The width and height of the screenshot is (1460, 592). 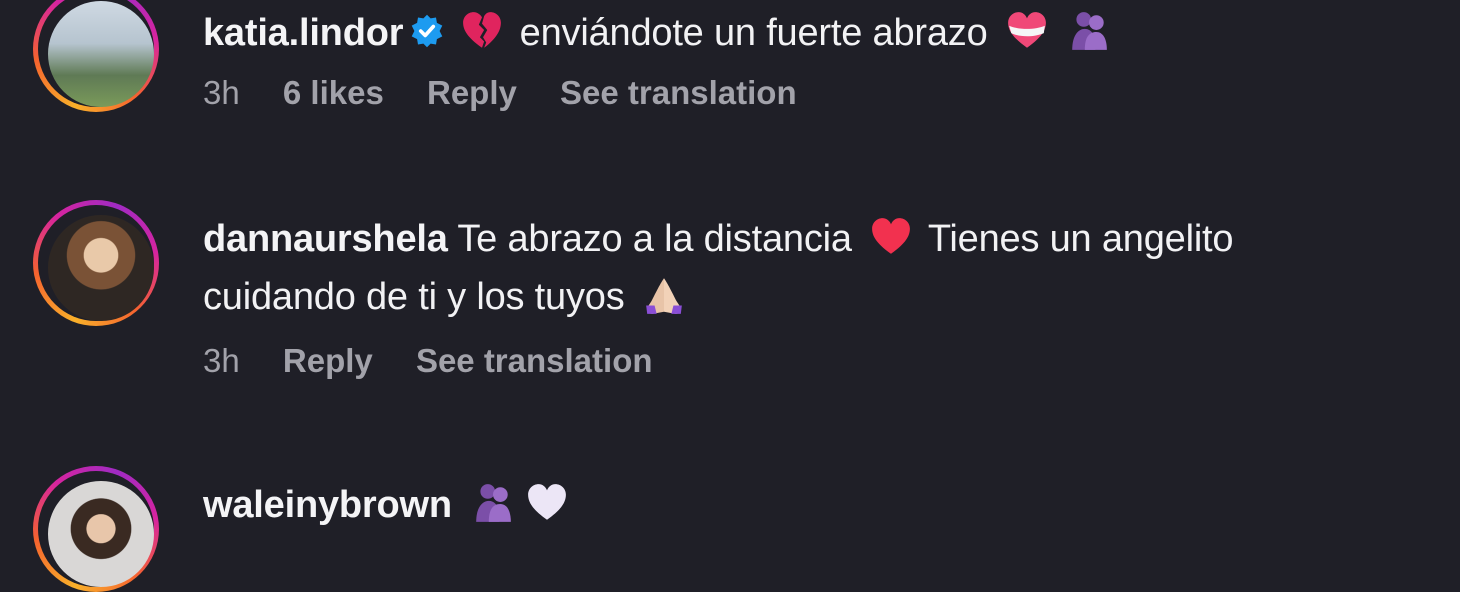 I want to click on comment-meta: 3h 6 likes Reply See translation, so click(x=801, y=93).